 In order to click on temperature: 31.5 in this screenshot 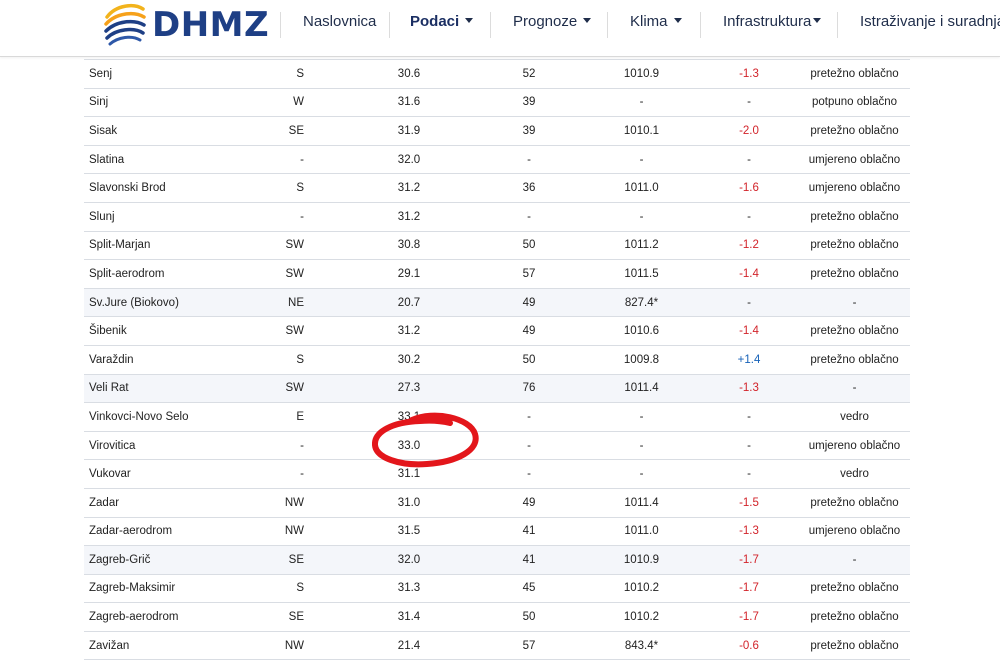, I will do `click(409, 531)`.